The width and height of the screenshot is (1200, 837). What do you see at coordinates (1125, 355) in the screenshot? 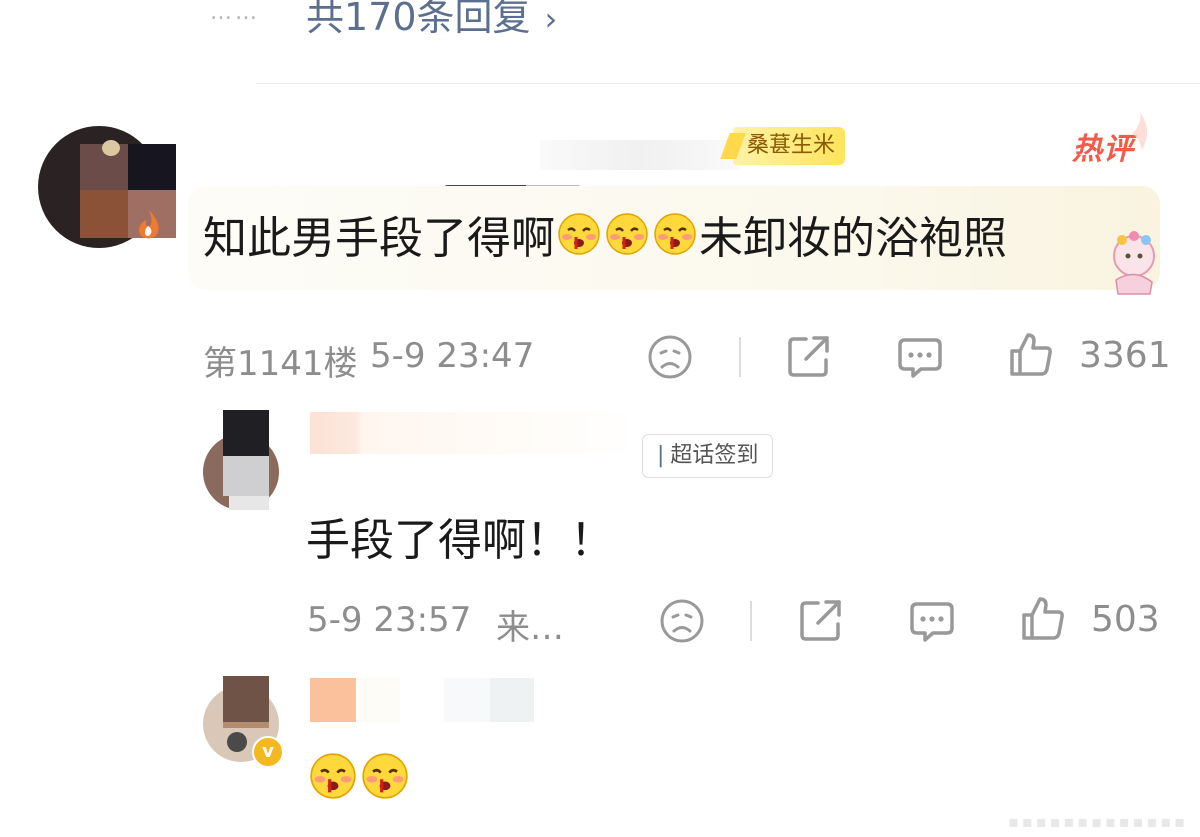
I see `like-count: 3361` at bounding box center [1125, 355].